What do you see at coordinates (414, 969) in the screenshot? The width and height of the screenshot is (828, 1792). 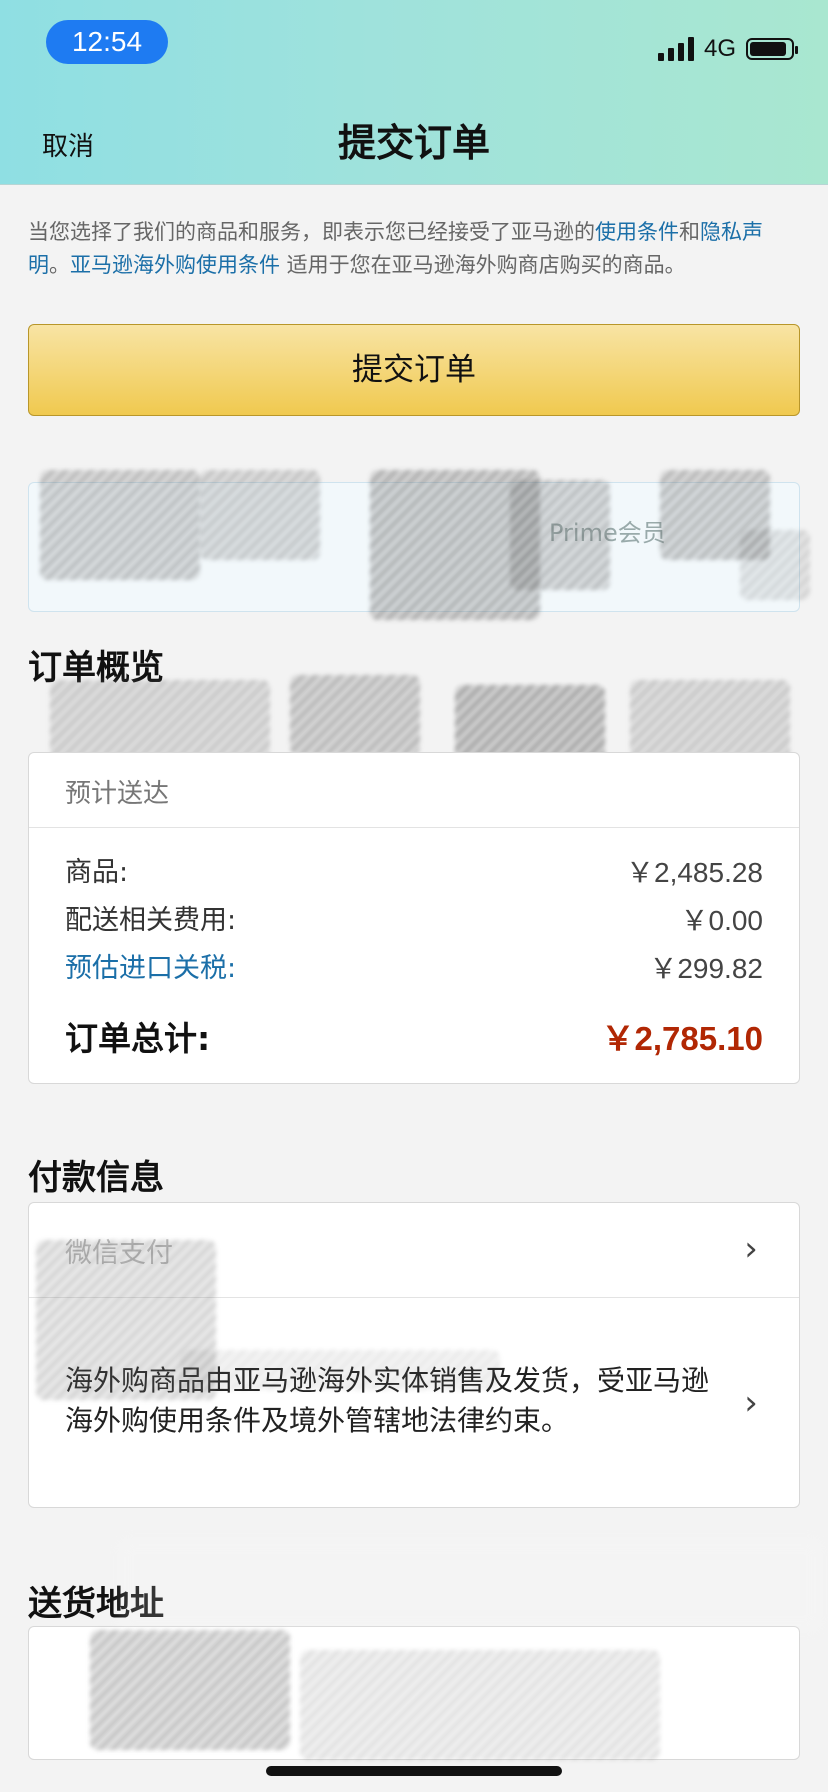 I see `import-duty-row: 预估进口关税: ￥299.82` at bounding box center [414, 969].